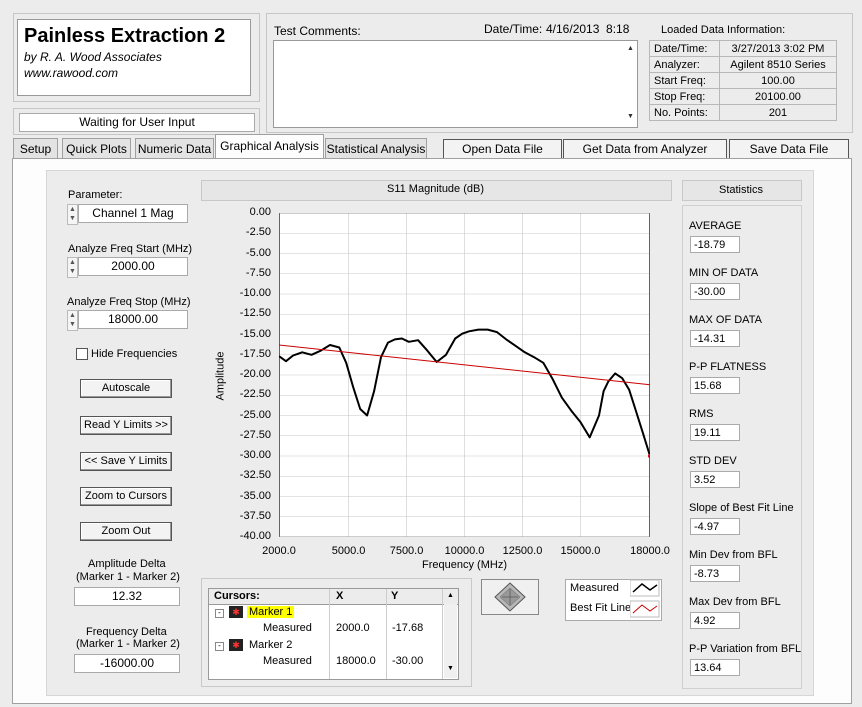  Describe the element at coordinates (684, 48) in the screenshot. I see `info-label: Date/Time:` at that location.